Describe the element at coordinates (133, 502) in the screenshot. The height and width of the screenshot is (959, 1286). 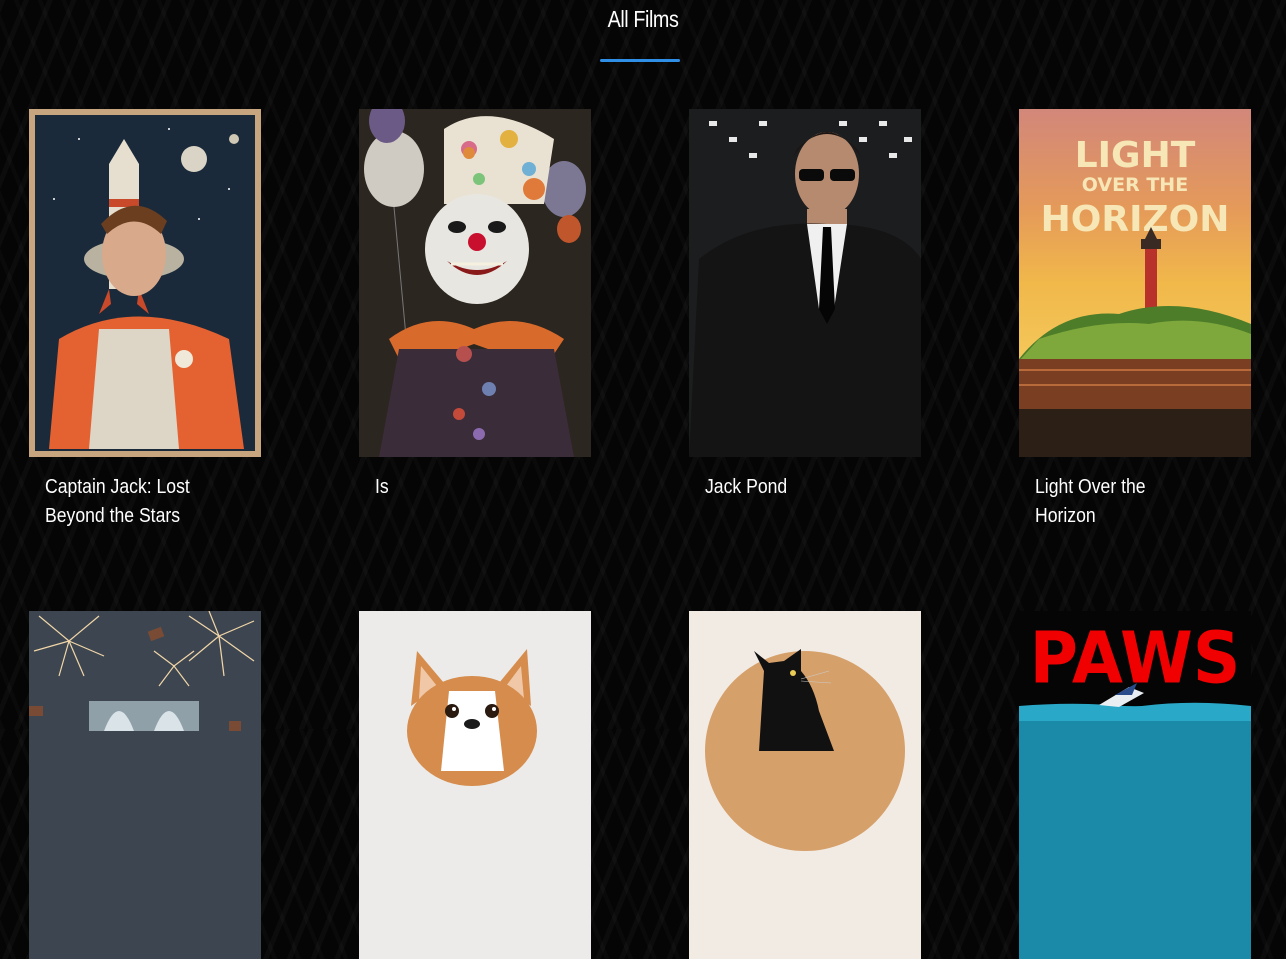
I see `film-title: Captain Jack: Lost Beyond the Stars` at that location.